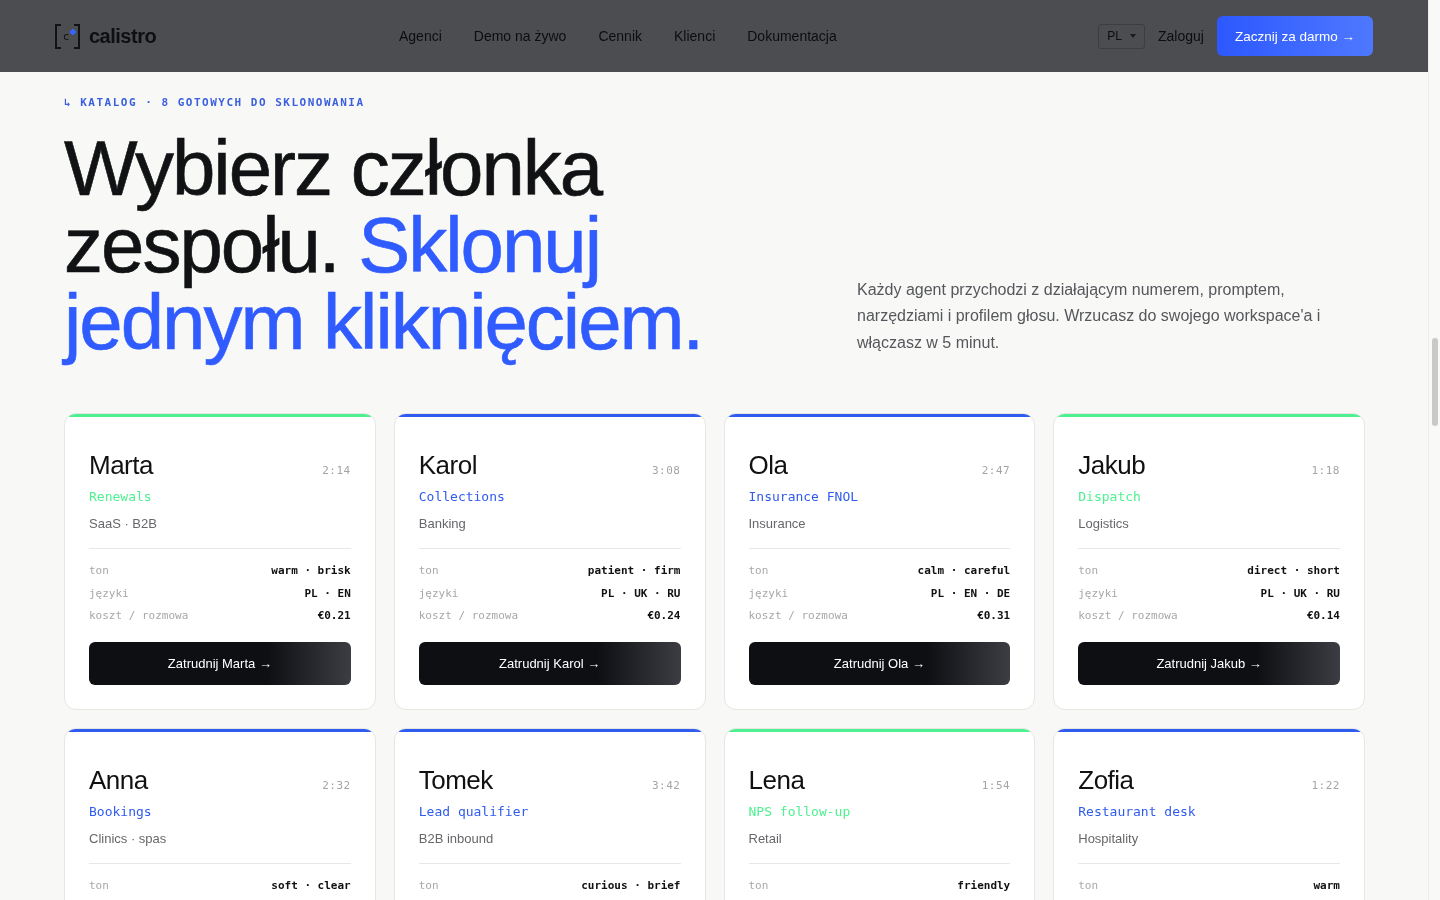  I want to click on role-label: Collections, so click(461, 497).